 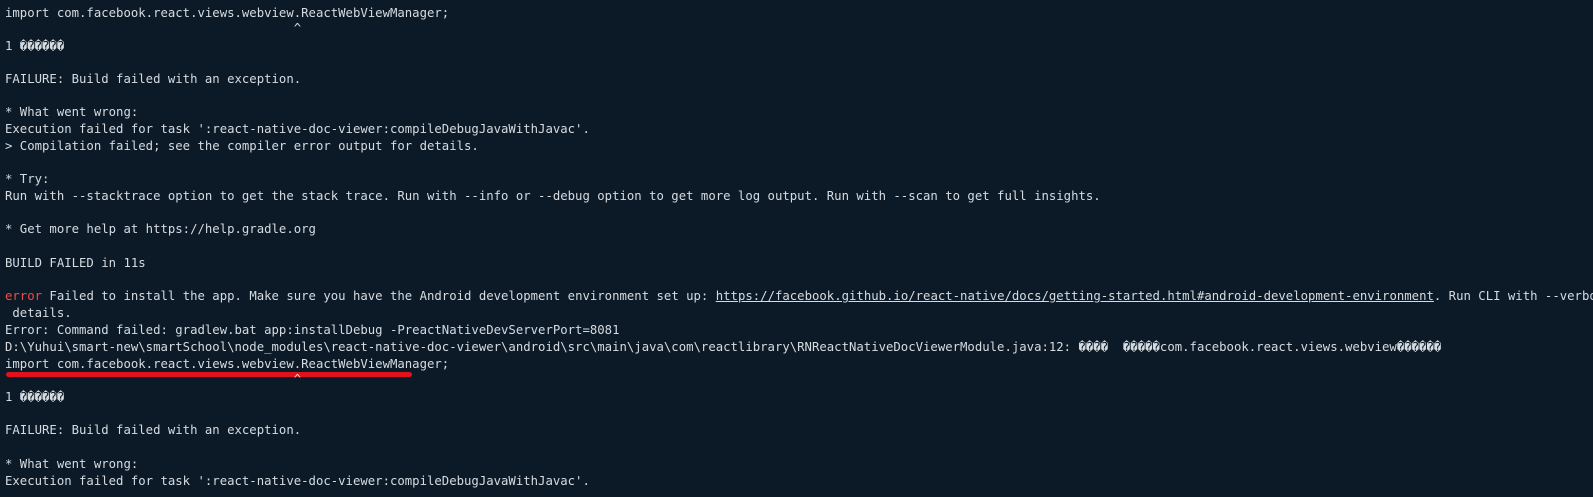 I want to click on terminal-line: * Try:, so click(x=27, y=179).